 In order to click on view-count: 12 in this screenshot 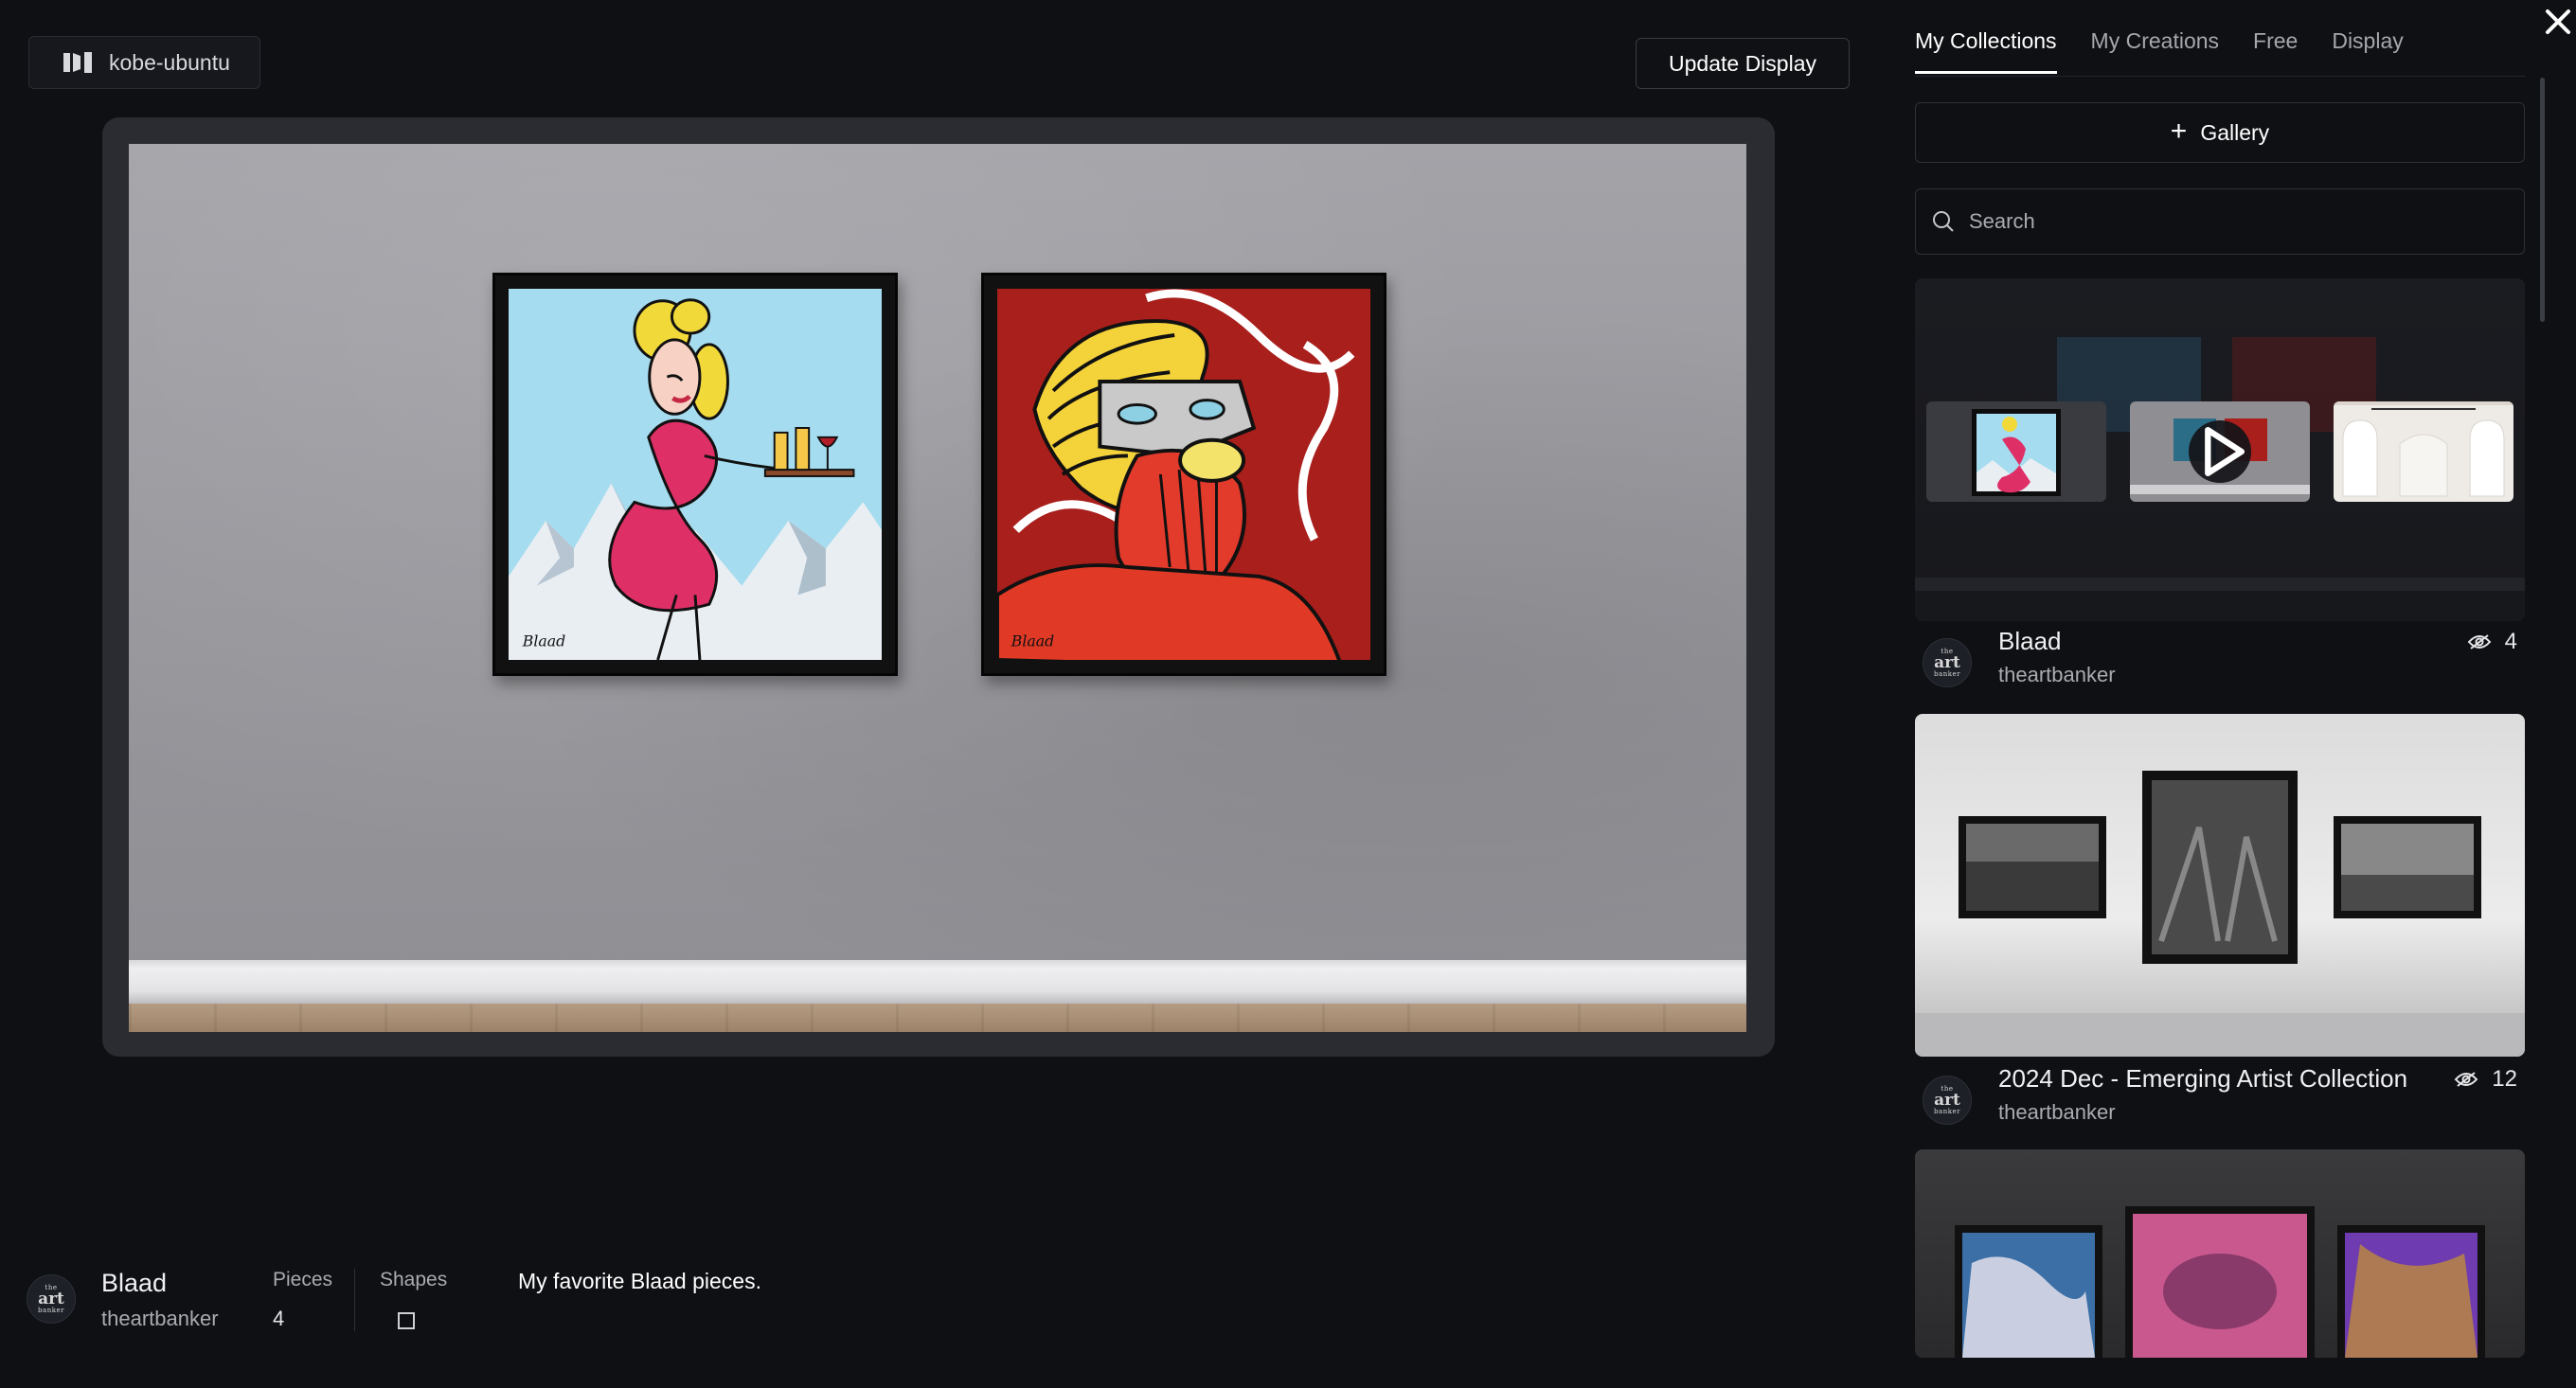, I will do `click(2485, 1079)`.